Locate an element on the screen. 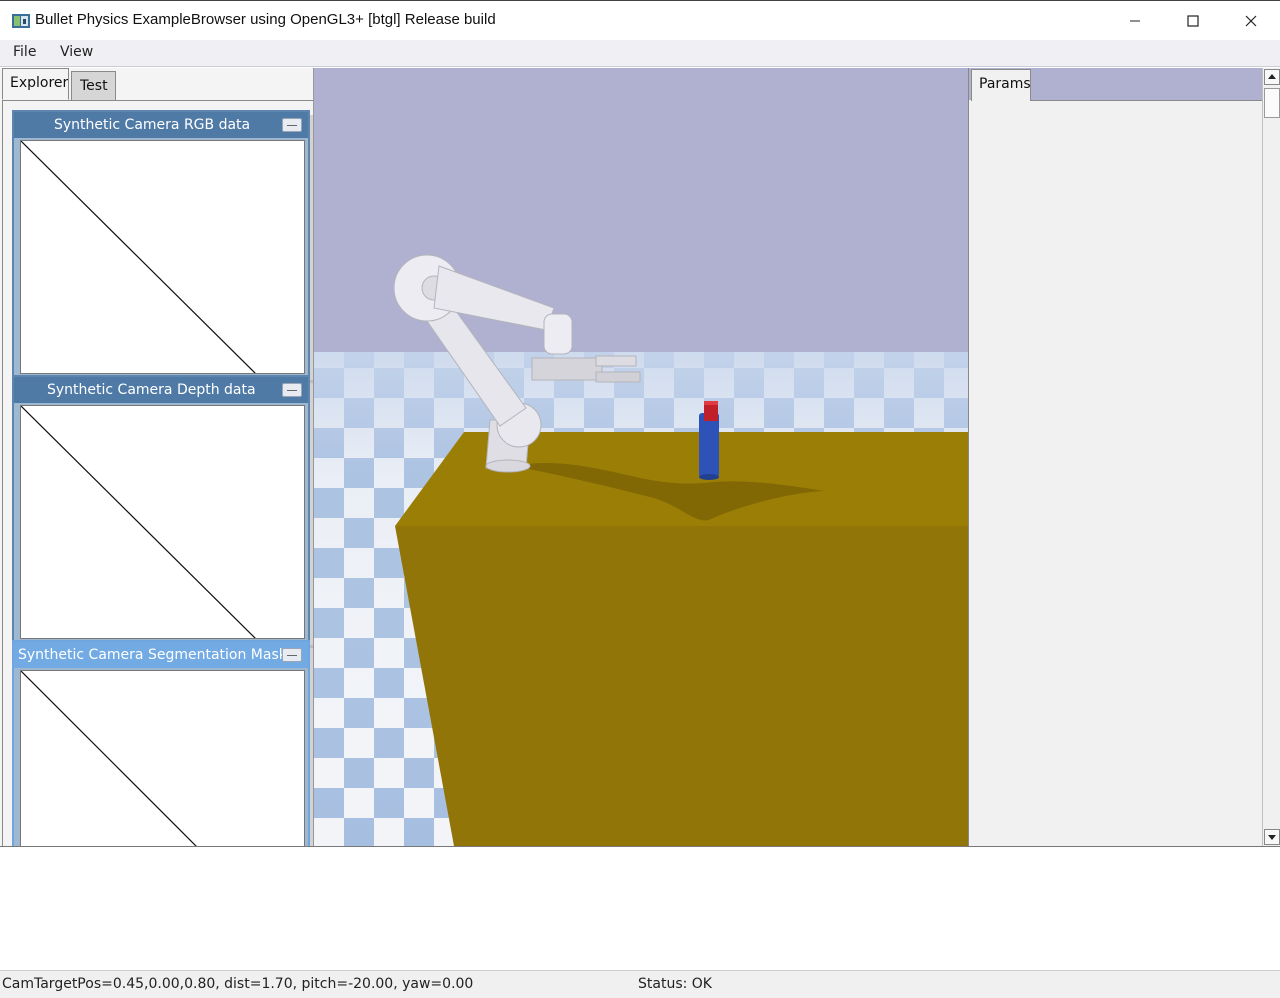 The image size is (1280, 998). table-front is located at coordinates (681, 686).